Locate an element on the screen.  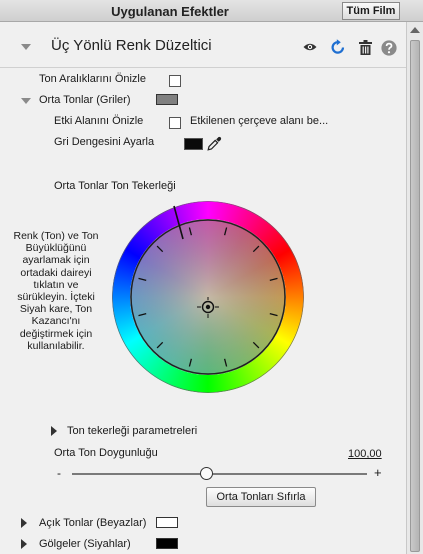
collapse-midtones-icon is located at coordinates (26, 101).